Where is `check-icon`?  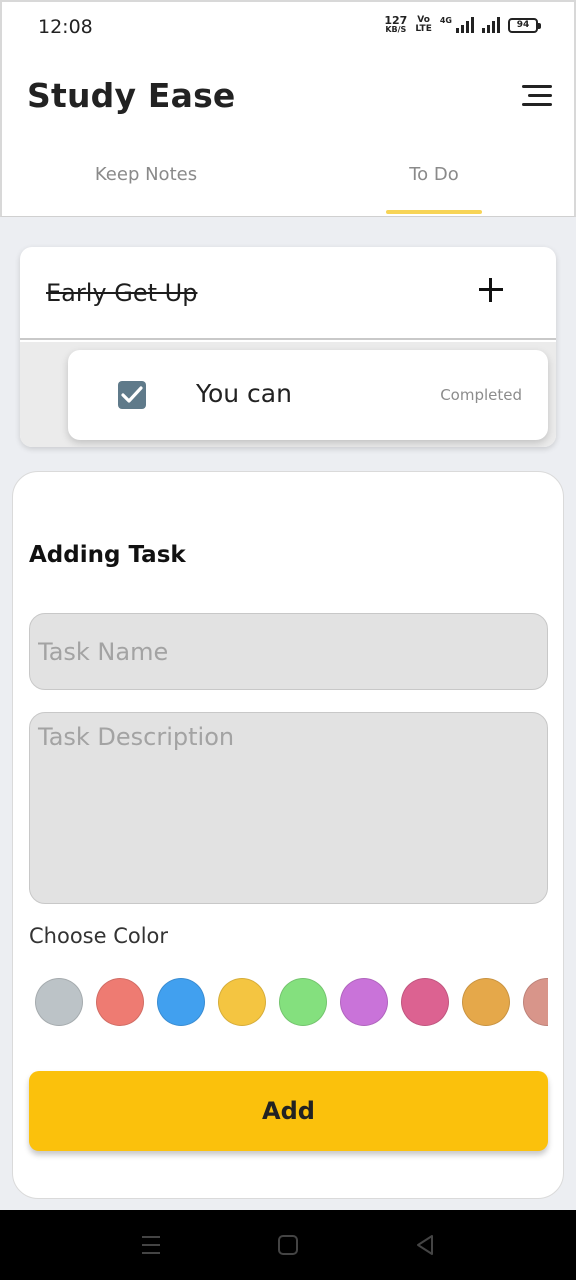
check-icon is located at coordinates (132, 394).